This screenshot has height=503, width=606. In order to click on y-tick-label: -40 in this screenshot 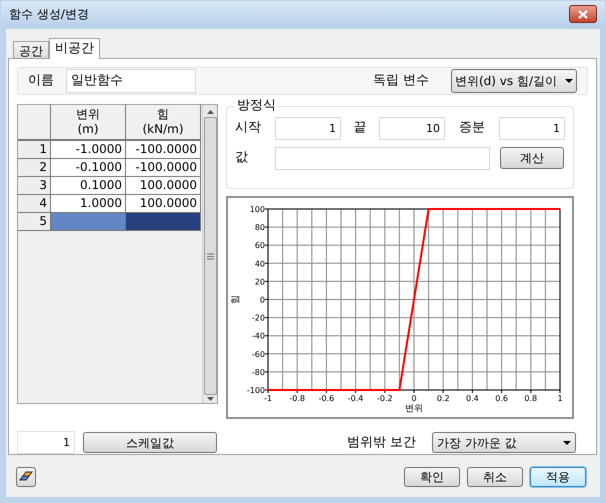, I will do `click(258, 336)`.